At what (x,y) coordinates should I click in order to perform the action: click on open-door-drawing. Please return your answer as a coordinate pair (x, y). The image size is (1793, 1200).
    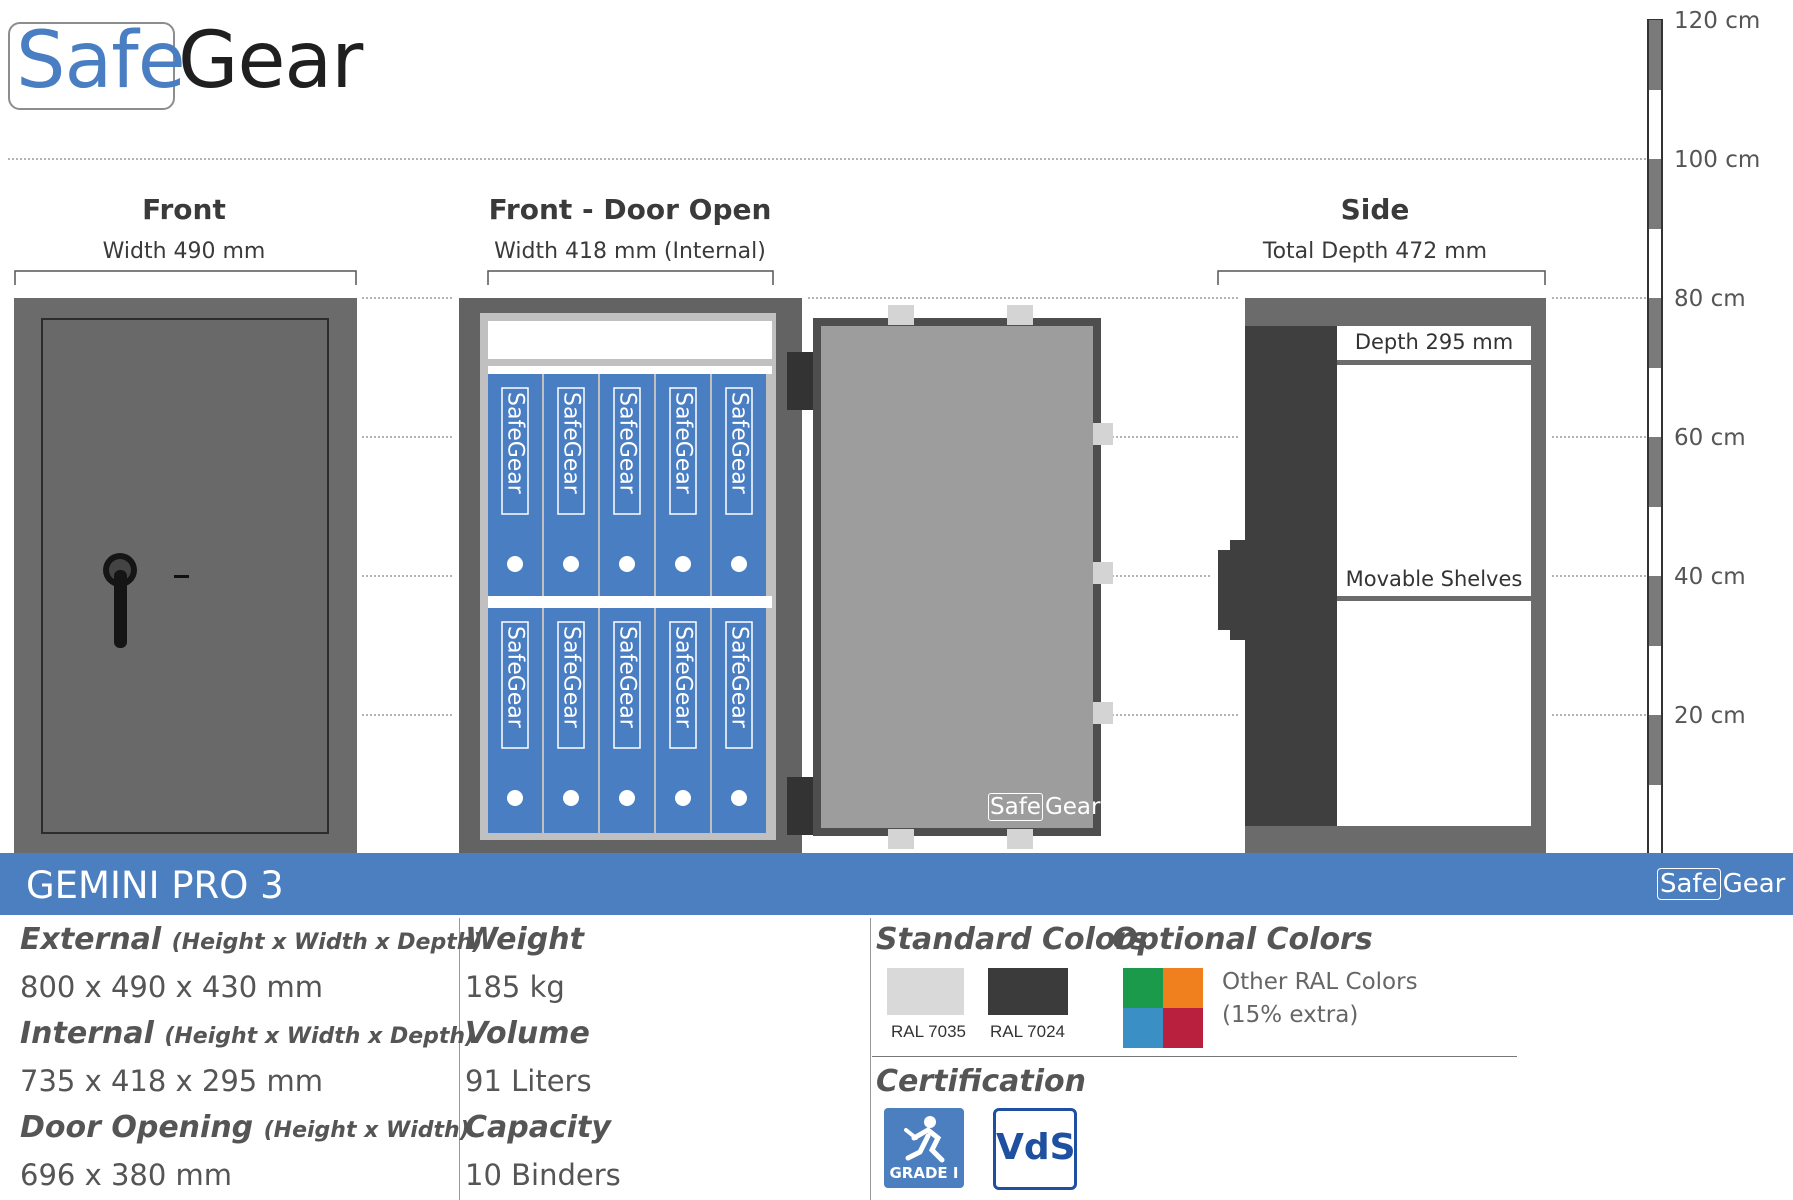
    Looking at the image, I should click on (963, 577).